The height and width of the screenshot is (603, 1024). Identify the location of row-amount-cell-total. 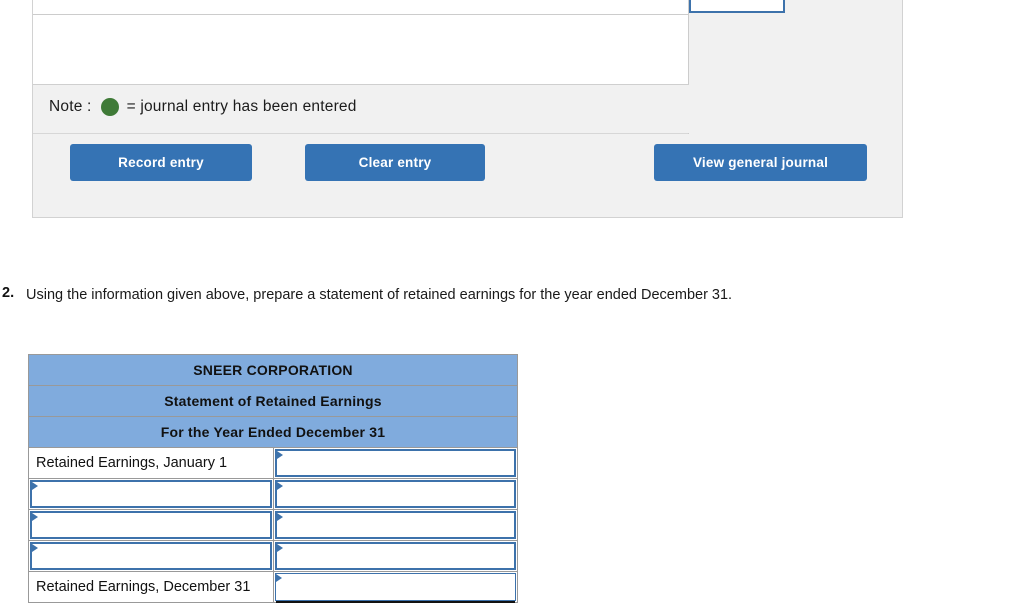
(395, 587).